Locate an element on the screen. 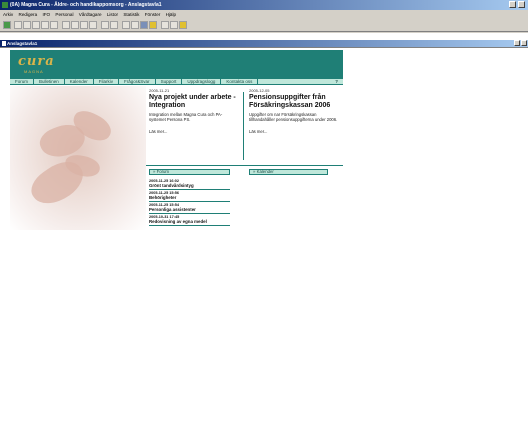  nav-uppdragslogg: Uppdragslogg is located at coordinates (202, 81).